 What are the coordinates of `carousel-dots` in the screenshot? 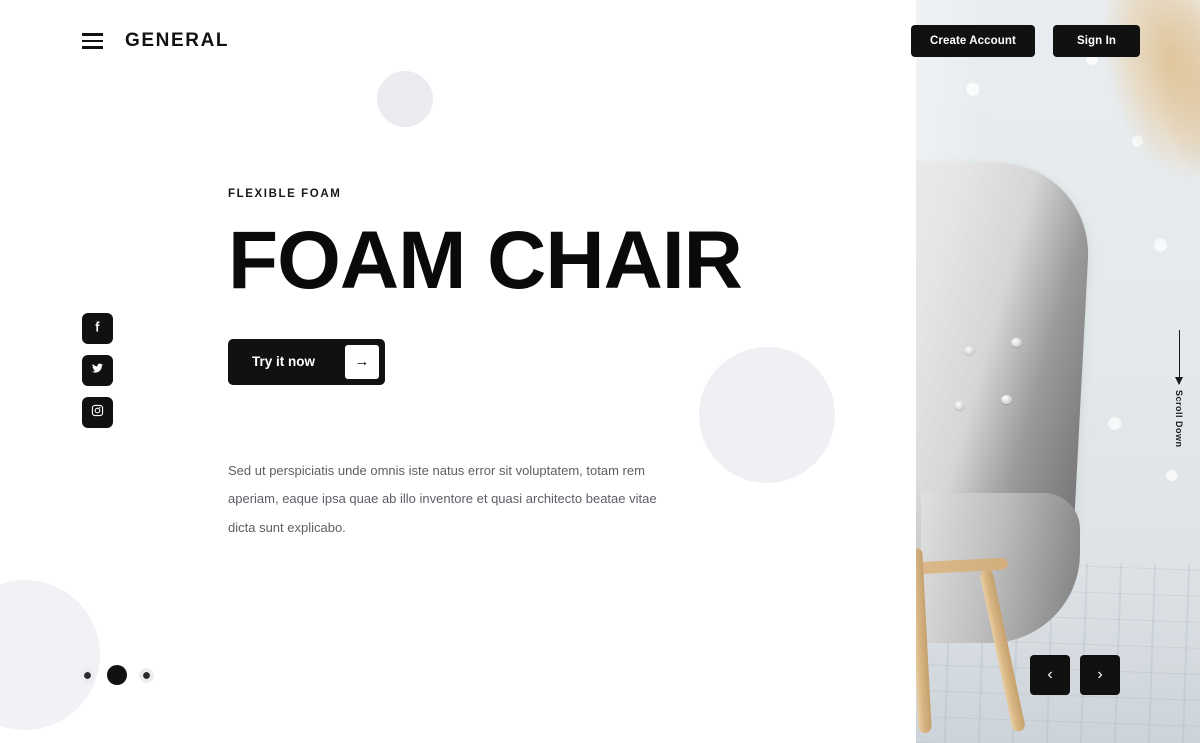 It's located at (117, 675).